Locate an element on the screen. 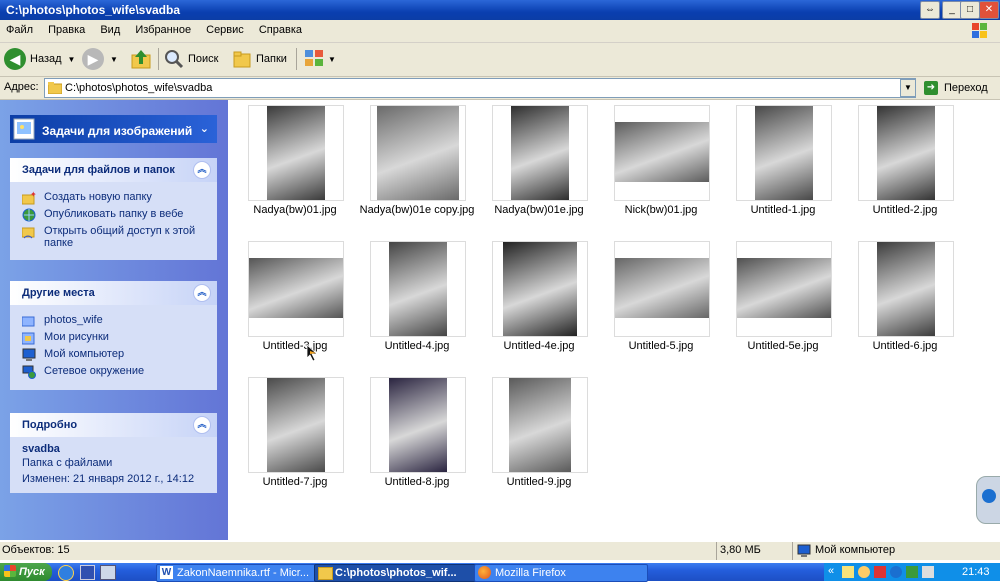  search-button: Поиск is located at coordinates (191, 59).